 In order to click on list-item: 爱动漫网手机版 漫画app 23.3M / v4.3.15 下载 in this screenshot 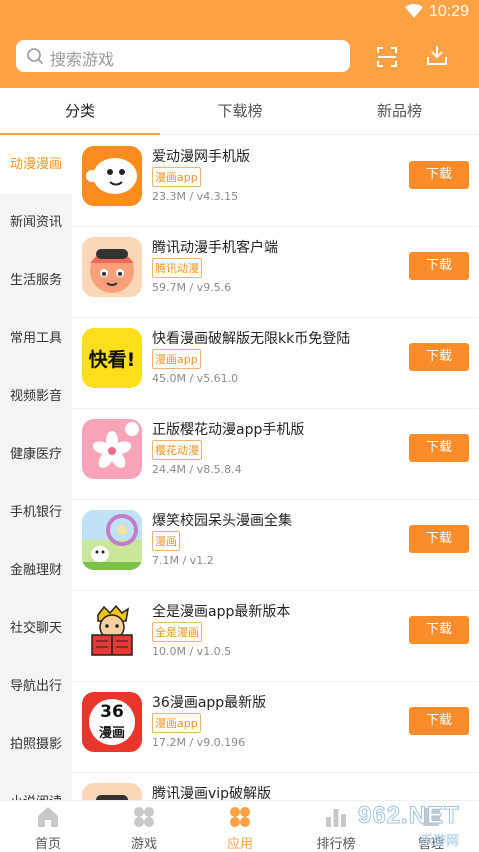, I will do `click(275, 181)`.